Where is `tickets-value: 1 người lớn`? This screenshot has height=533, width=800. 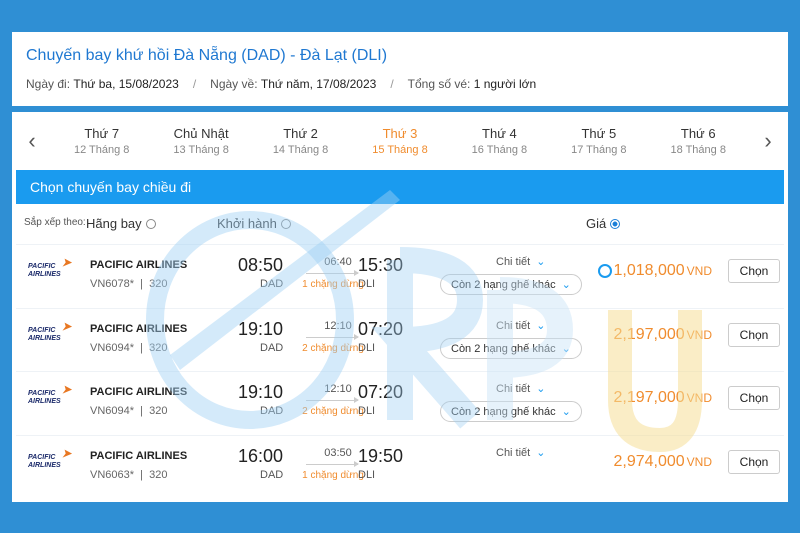 tickets-value: 1 người lớn is located at coordinates (505, 84).